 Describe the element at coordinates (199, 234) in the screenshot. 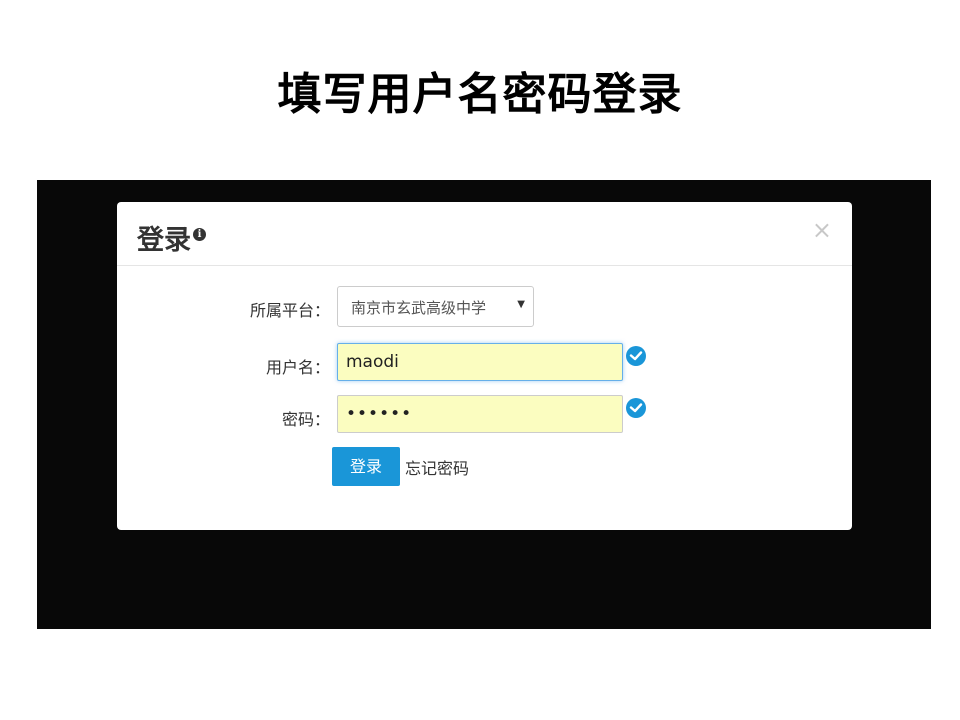

I see `info-circle-icon: i` at that location.